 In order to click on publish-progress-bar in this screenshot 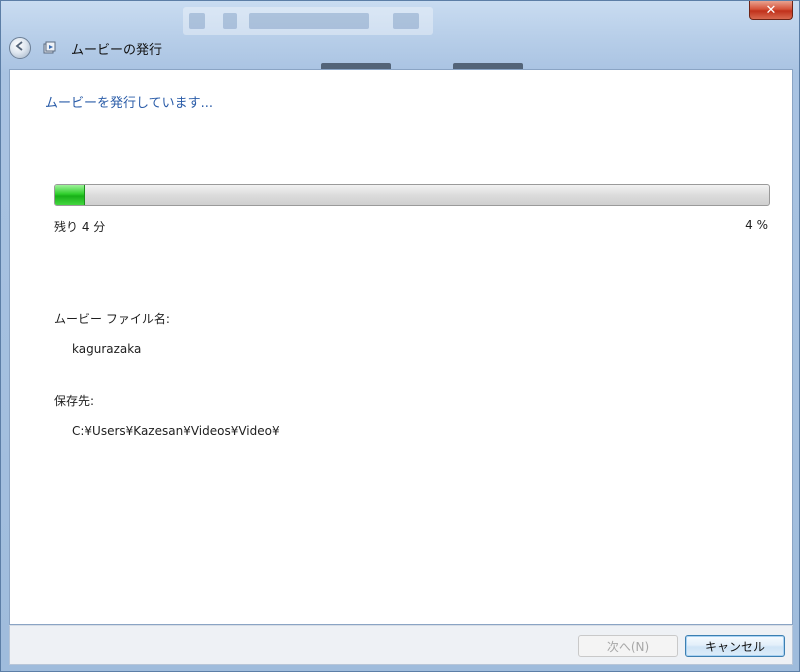, I will do `click(412, 195)`.